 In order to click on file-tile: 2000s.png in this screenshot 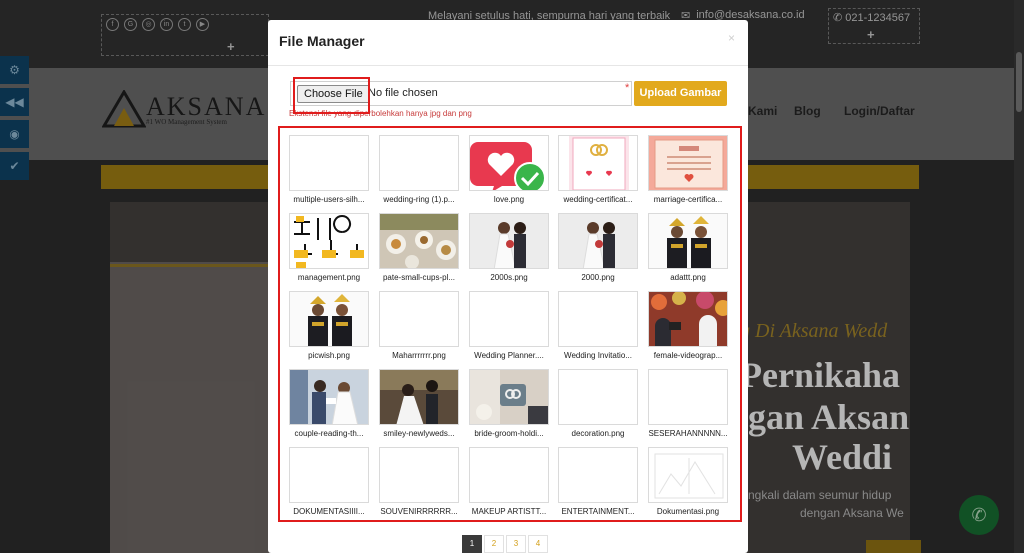, I will do `click(509, 247)`.